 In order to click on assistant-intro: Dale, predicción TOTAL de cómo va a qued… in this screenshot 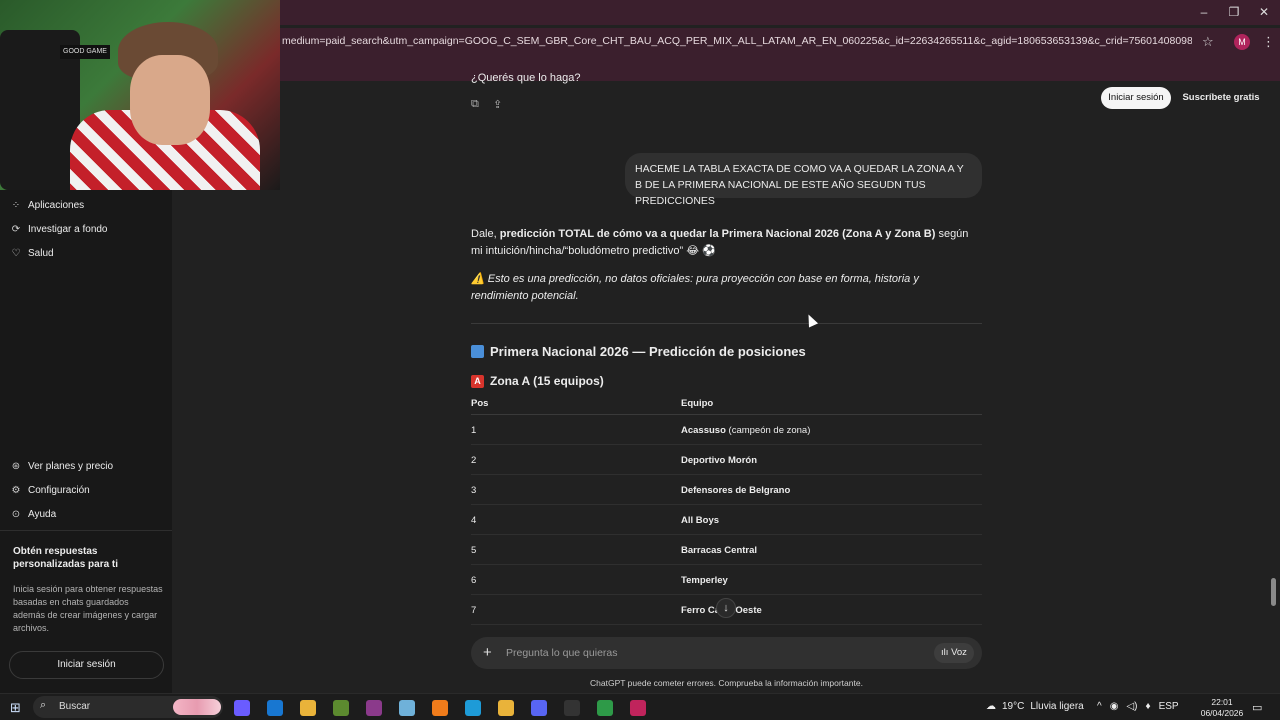, I will do `click(721, 243)`.